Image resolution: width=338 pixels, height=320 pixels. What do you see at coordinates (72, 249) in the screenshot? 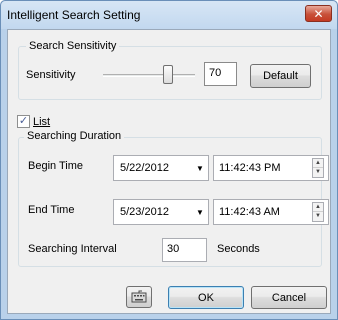
I see `searching-interval-label: Searching Interval` at bounding box center [72, 249].